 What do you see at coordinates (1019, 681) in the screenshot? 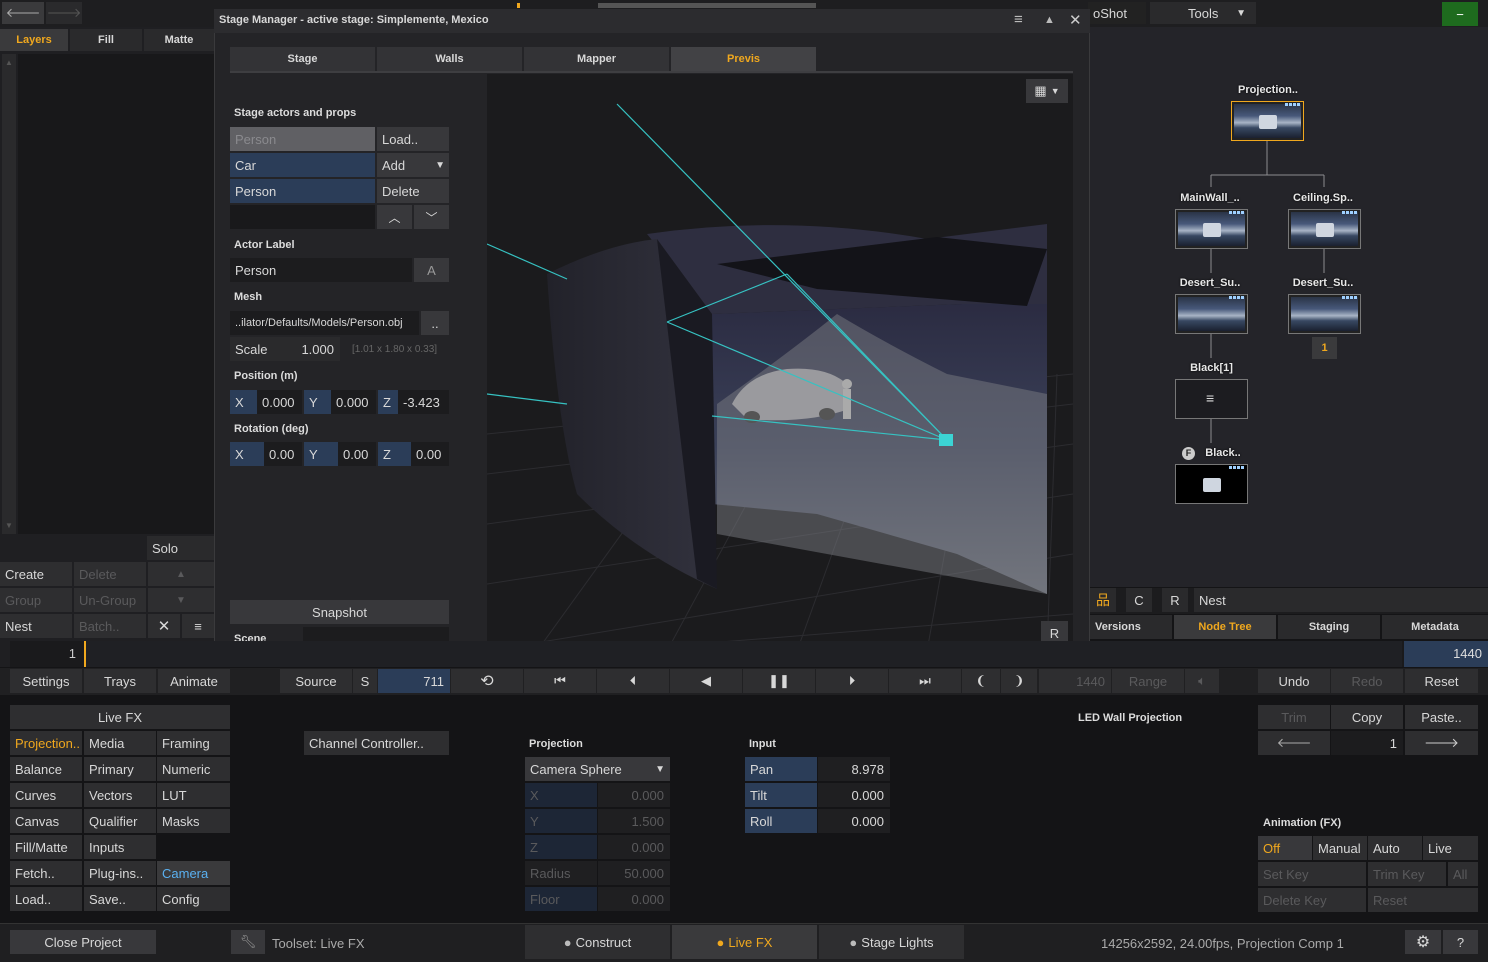
I see `mark-out-button: ❩` at bounding box center [1019, 681].